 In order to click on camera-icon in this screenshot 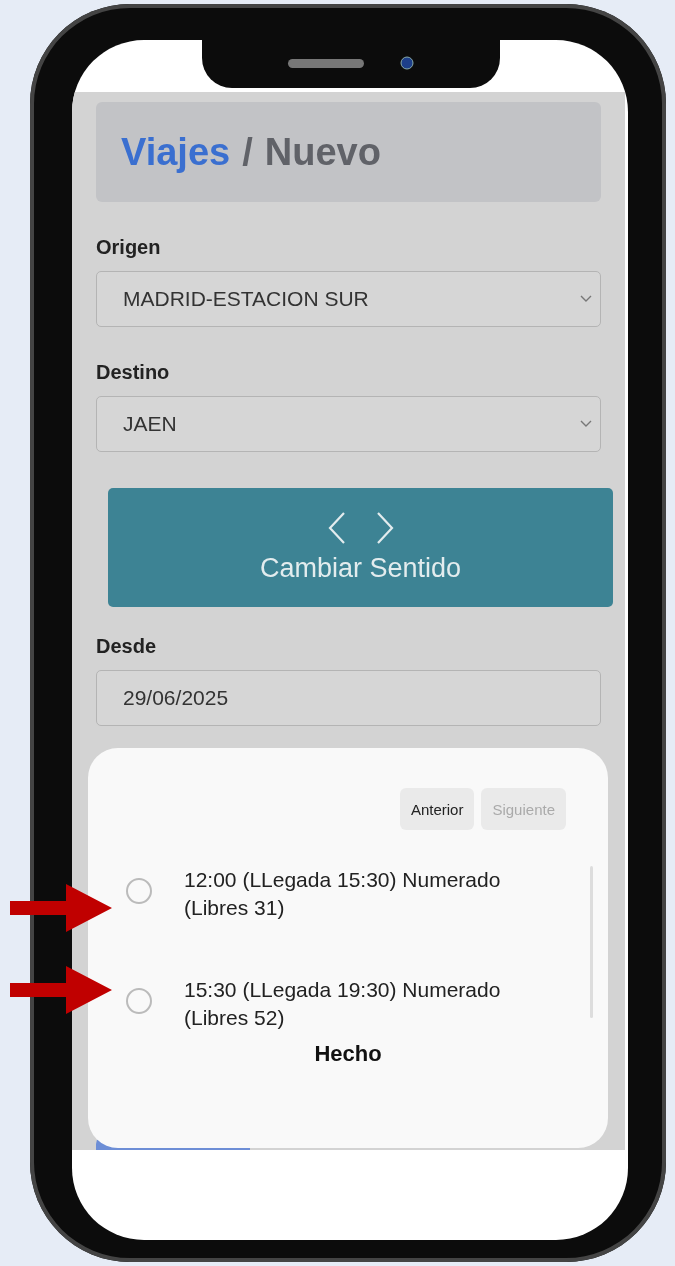, I will do `click(407, 63)`.